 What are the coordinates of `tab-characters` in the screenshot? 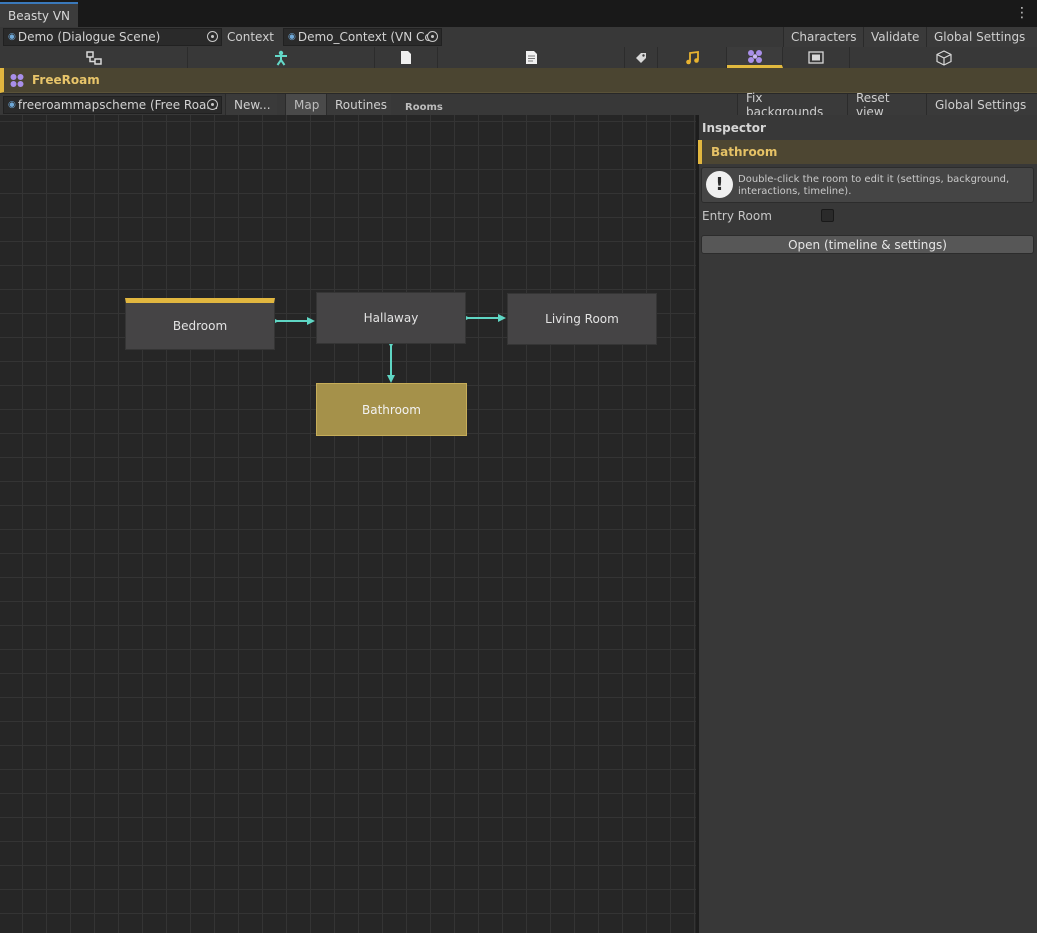 It's located at (281, 57).